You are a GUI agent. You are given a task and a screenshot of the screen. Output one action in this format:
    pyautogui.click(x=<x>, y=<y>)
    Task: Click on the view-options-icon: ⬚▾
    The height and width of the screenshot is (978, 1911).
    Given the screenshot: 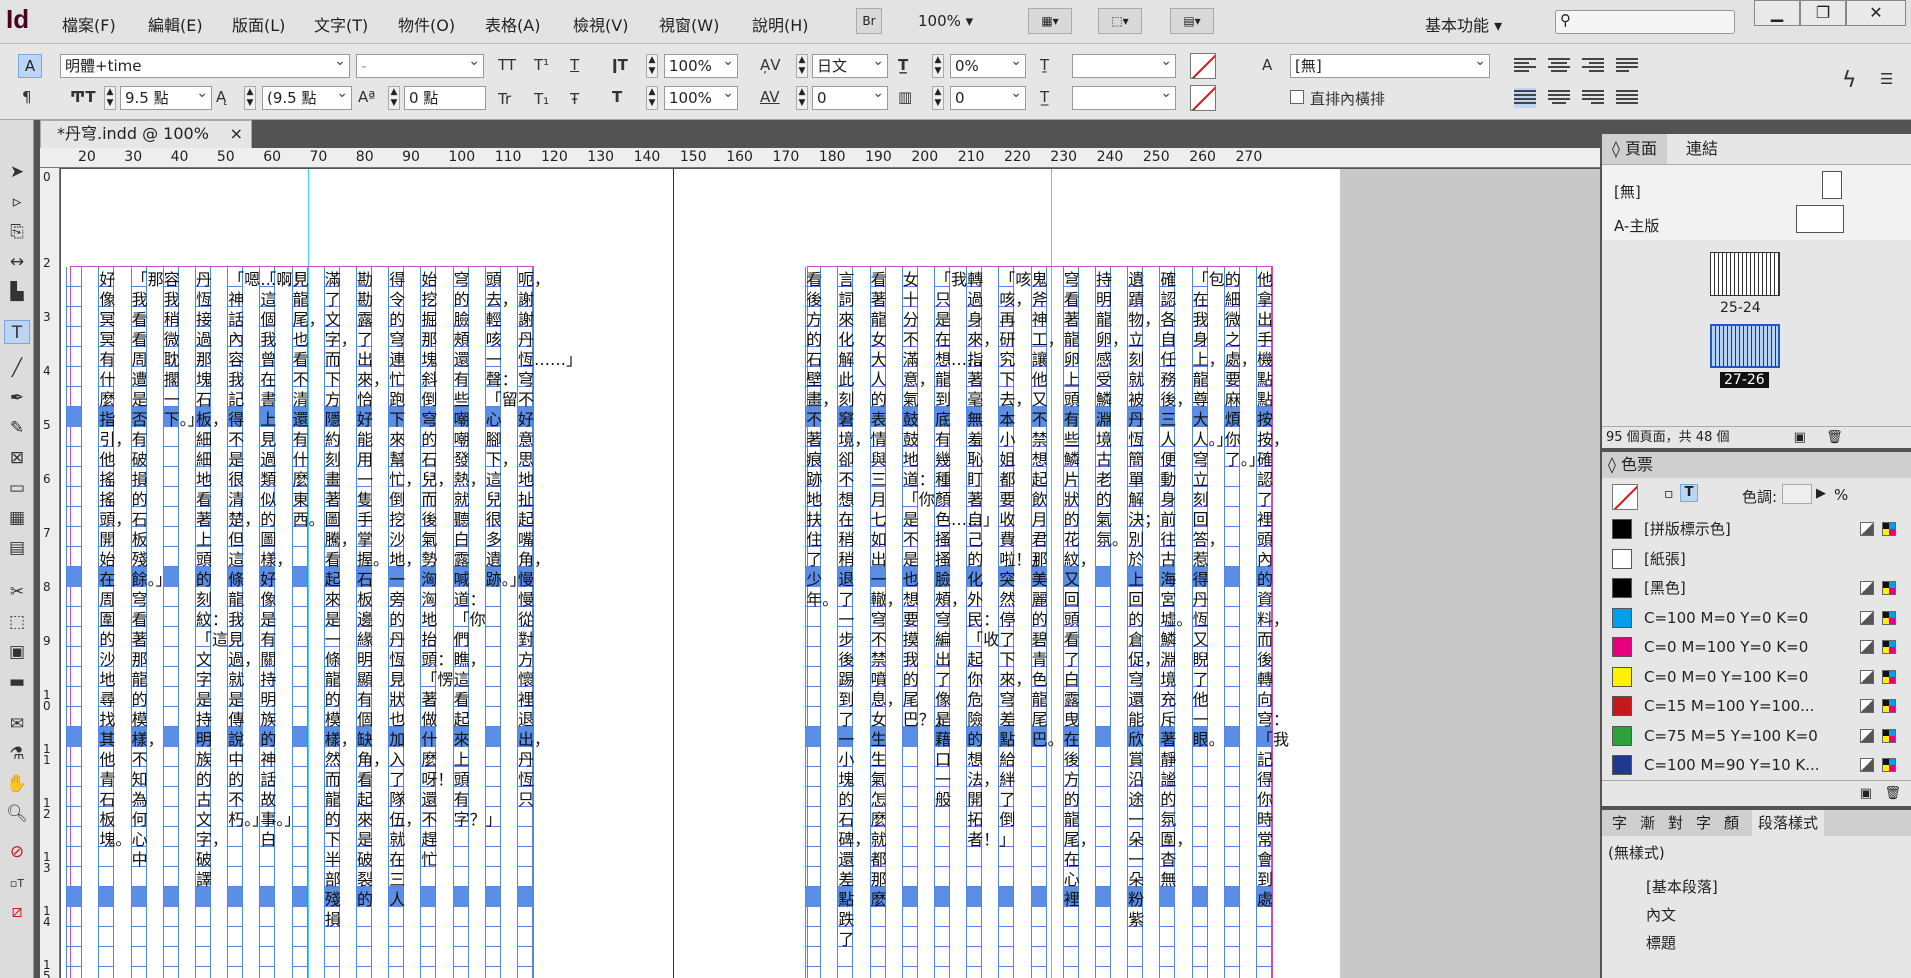 What is the action you would take?
    pyautogui.click(x=1120, y=21)
    